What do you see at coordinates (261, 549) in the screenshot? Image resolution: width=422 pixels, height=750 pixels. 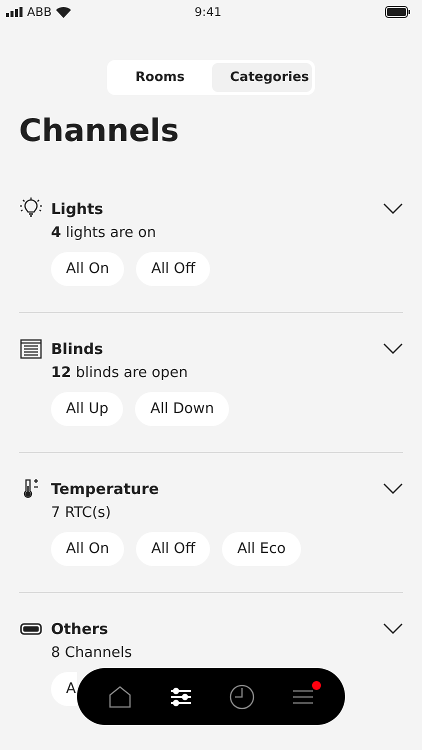 I see `action-button: All Eco` at bounding box center [261, 549].